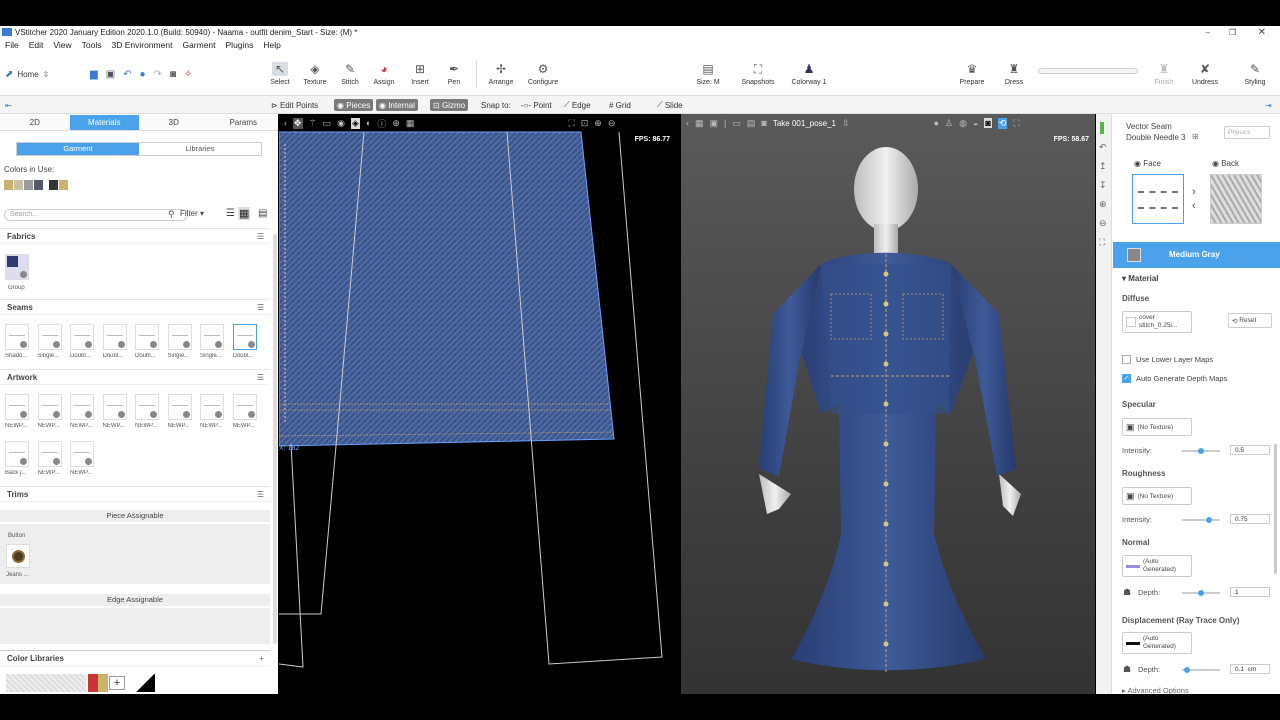  What do you see at coordinates (117, 683) in the screenshot?
I see `add-color-button: +` at bounding box center [117, 683].